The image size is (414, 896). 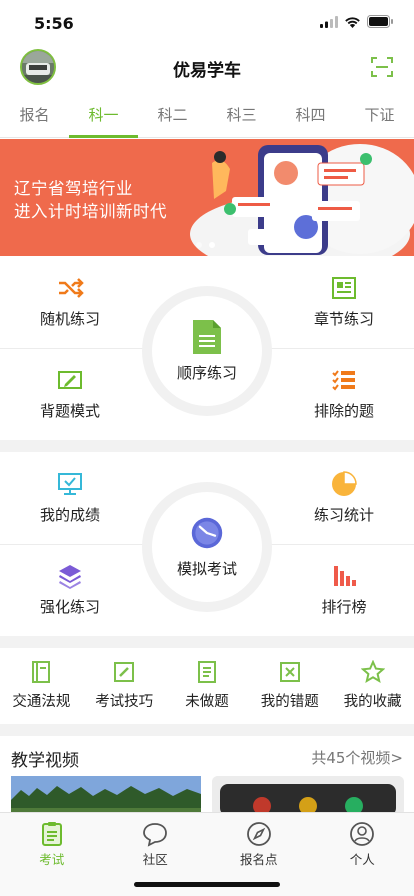 I want to click on my-scores-button: 我的成绩, so click(x=70, y=498).